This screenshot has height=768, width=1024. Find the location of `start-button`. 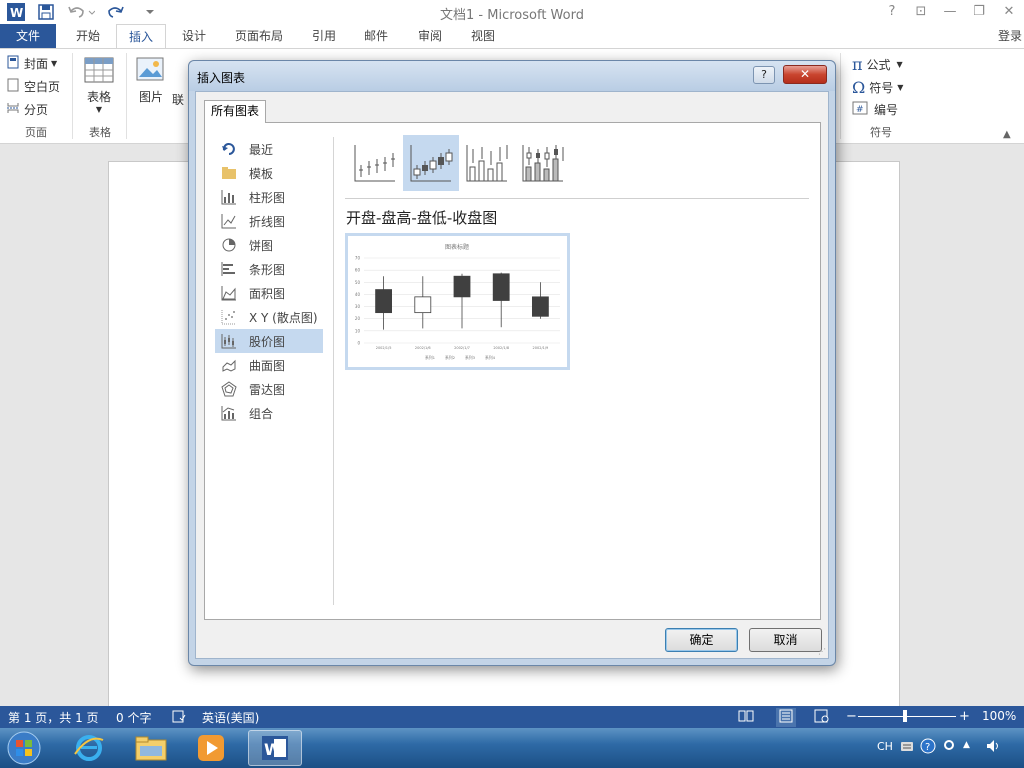

start-button is located at coordinates (24, 748).